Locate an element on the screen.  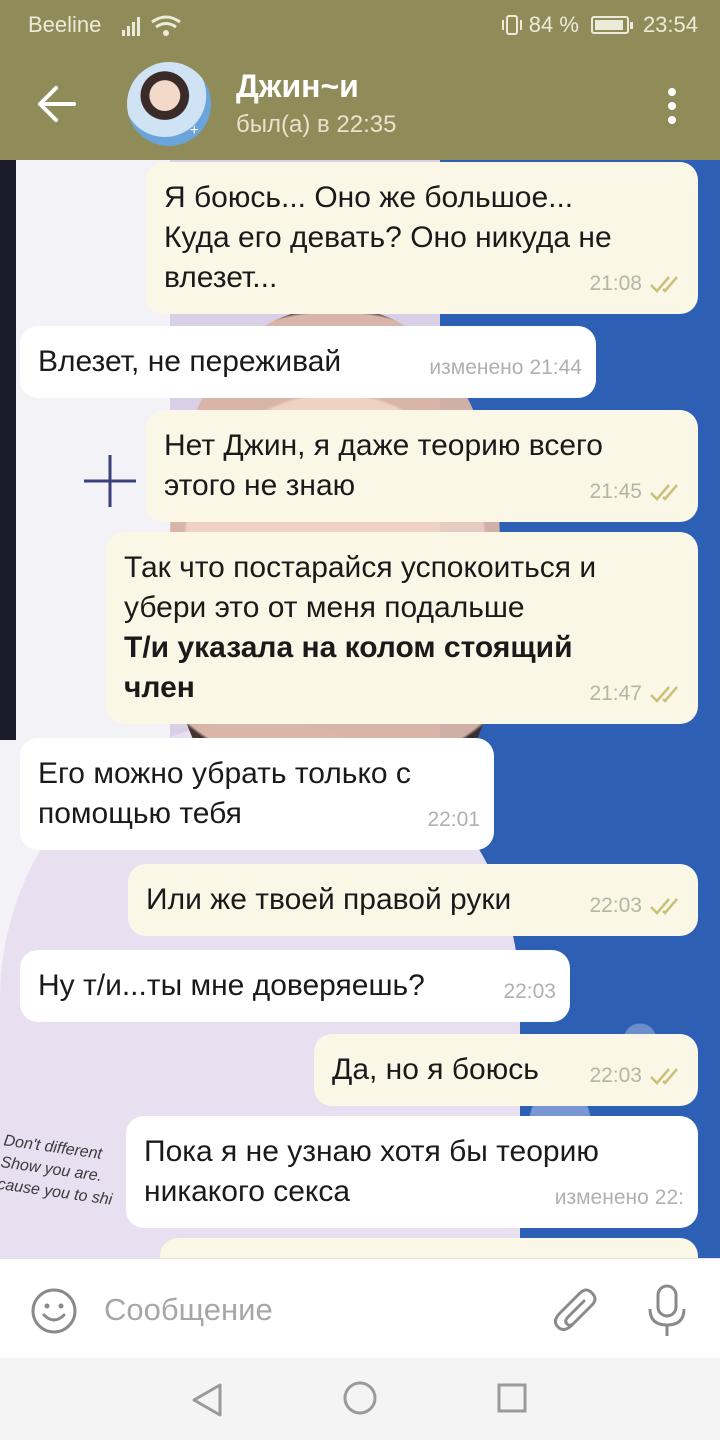
message-meta: 21:47 is located at coordinates (636, 694).